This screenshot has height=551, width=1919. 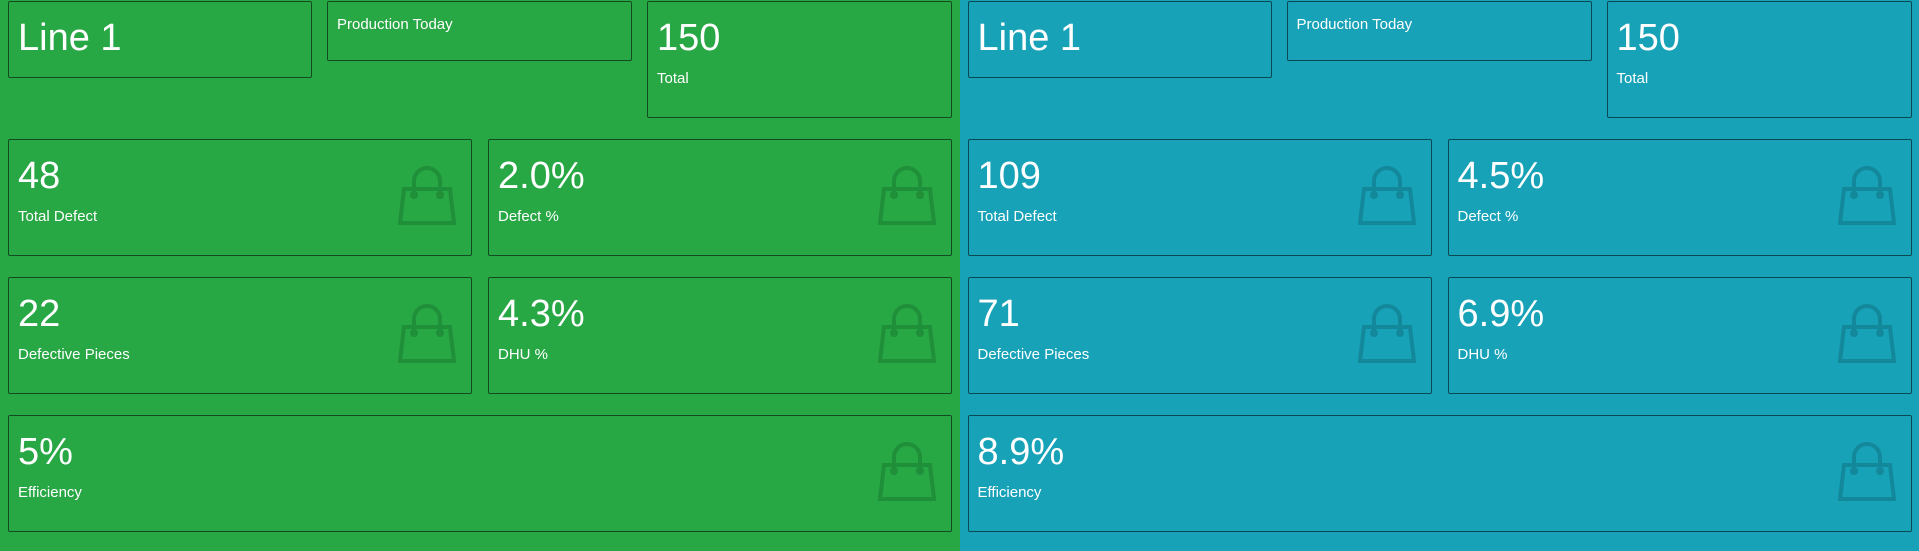 What do you see at coordinates (1009, 176) in the screenshot?
I see `total-defect-value: 109` at bounding box center [1009, 176].